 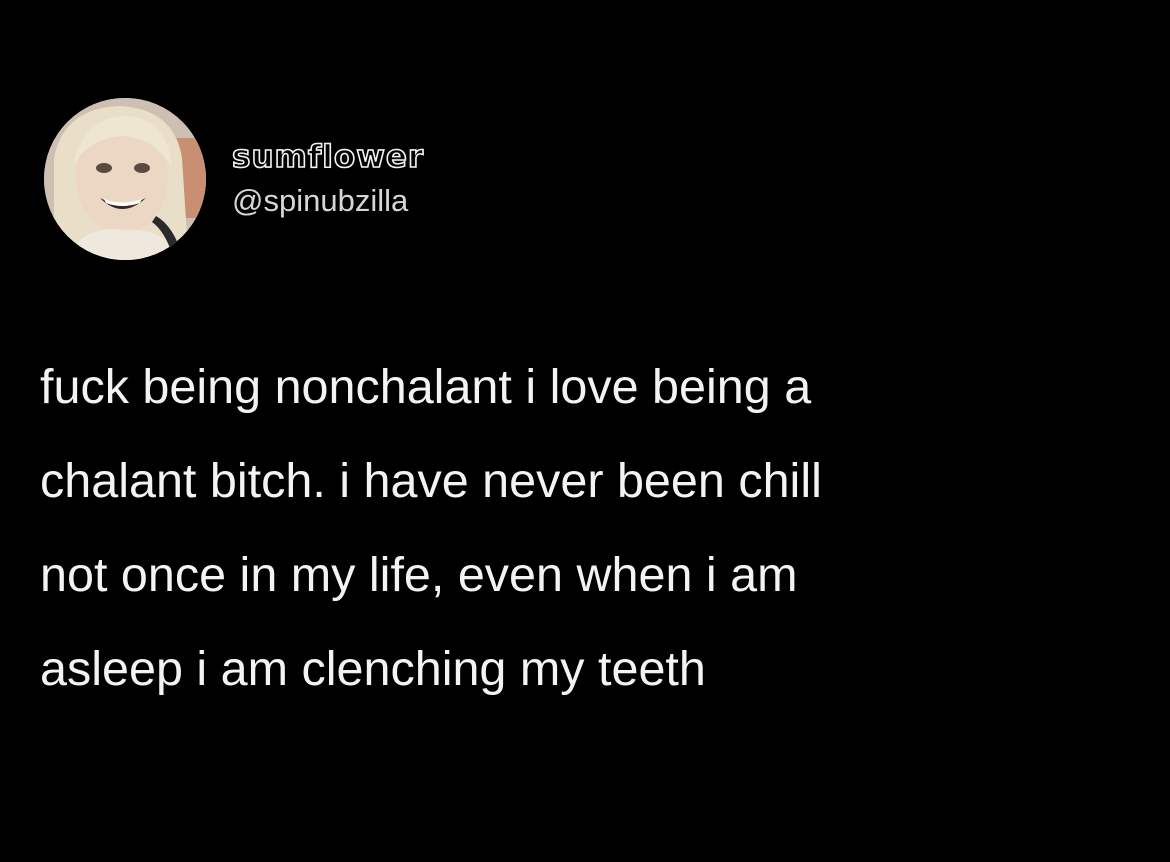 I want to click on user-handle: @spinubzilla, so click(x=328, y=200).